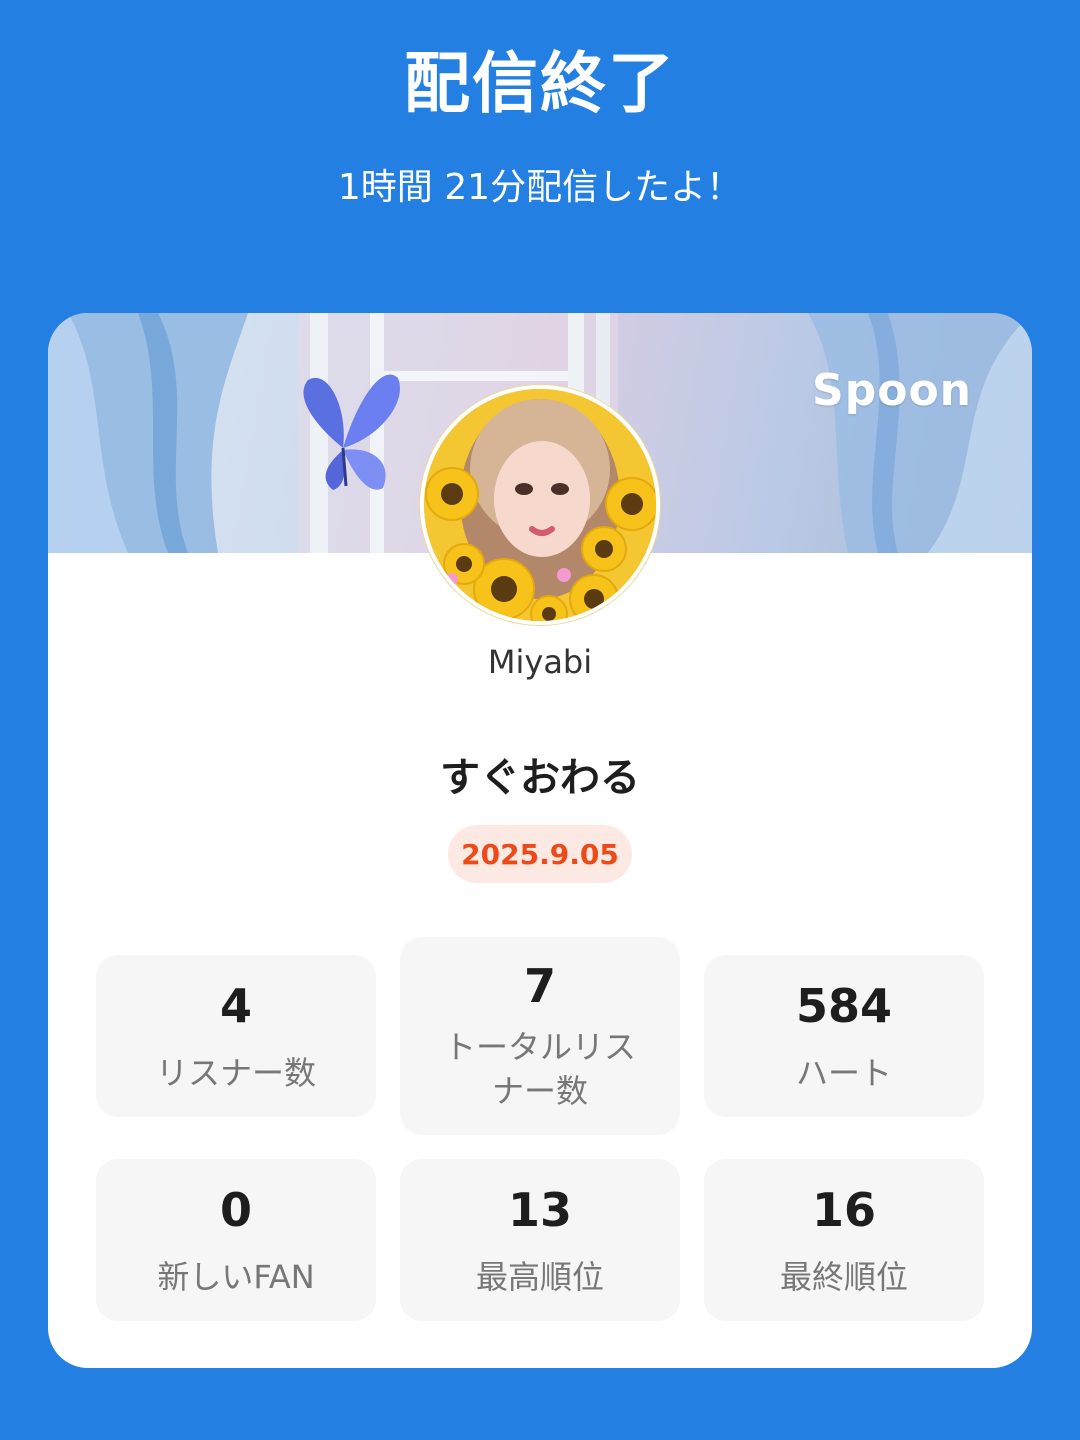  I want to click on stat-value: 4, so click(235, 1006).